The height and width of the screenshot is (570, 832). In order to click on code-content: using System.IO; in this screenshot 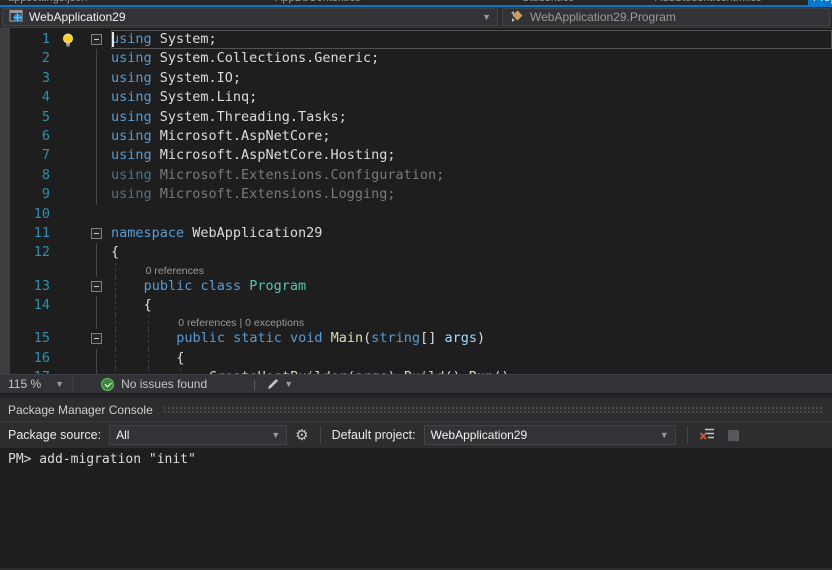, I will do `click(471, 78)`.